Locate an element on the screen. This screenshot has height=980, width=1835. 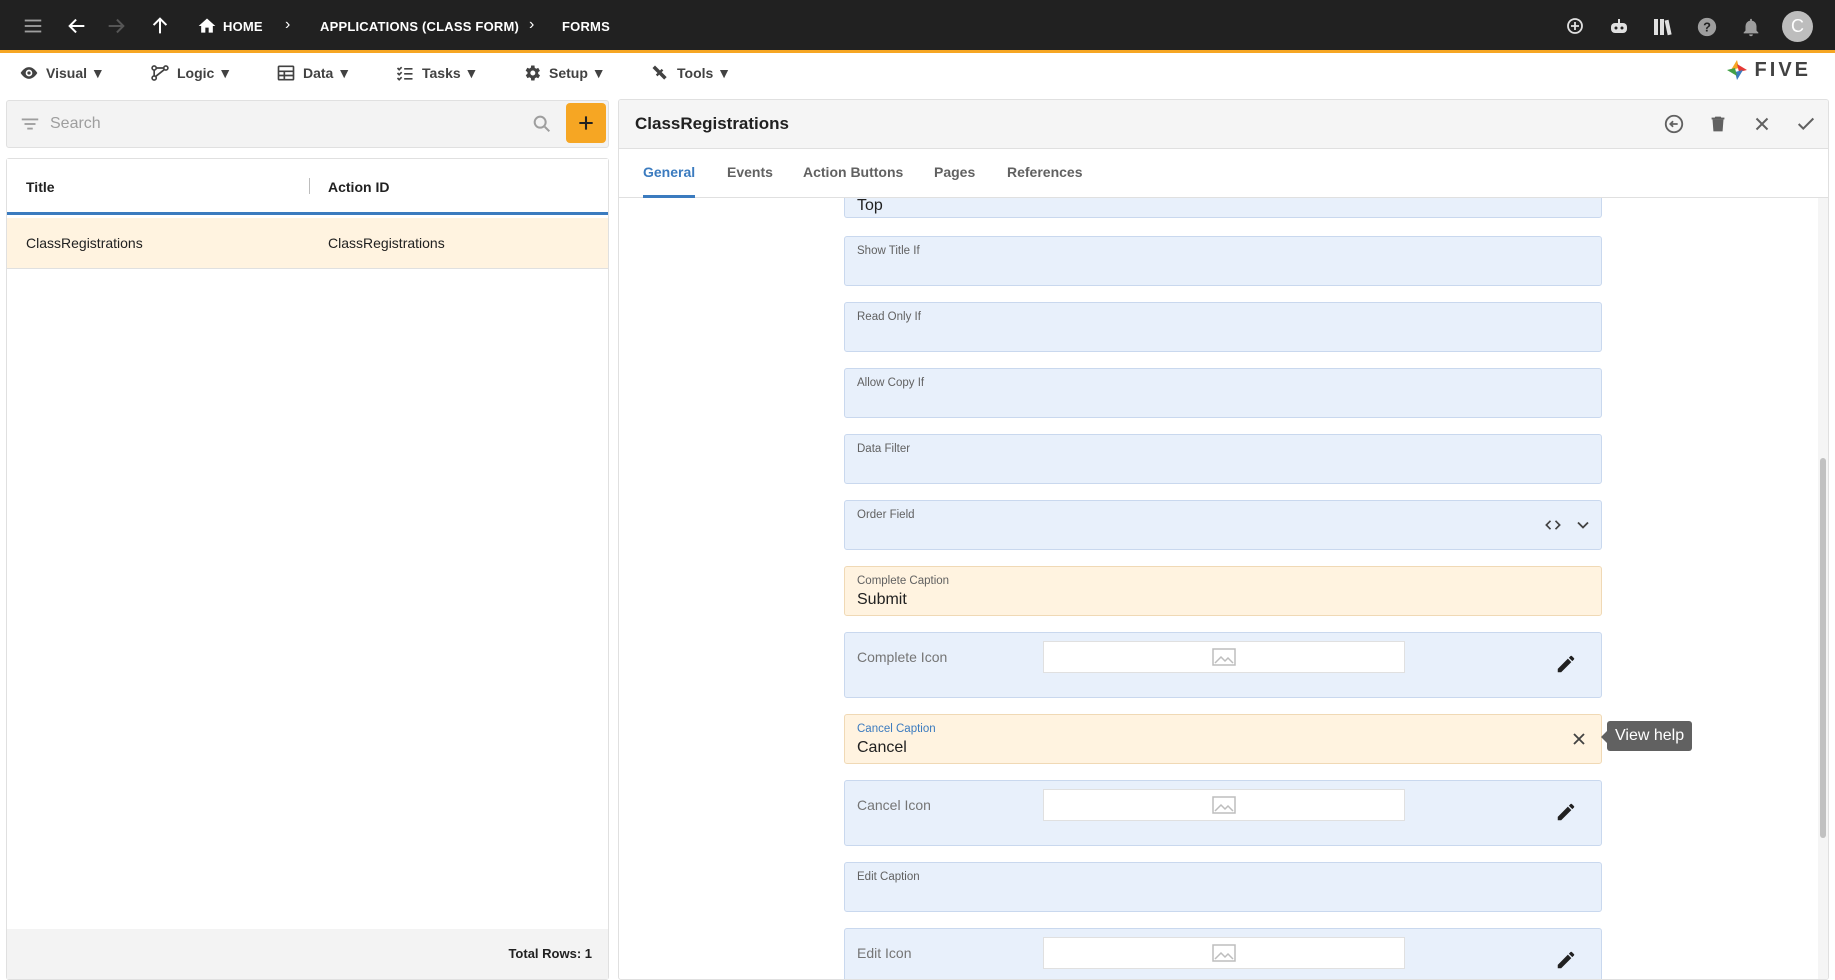
total-rows: Total Rows: 1 is located at coordinates (550, 953).